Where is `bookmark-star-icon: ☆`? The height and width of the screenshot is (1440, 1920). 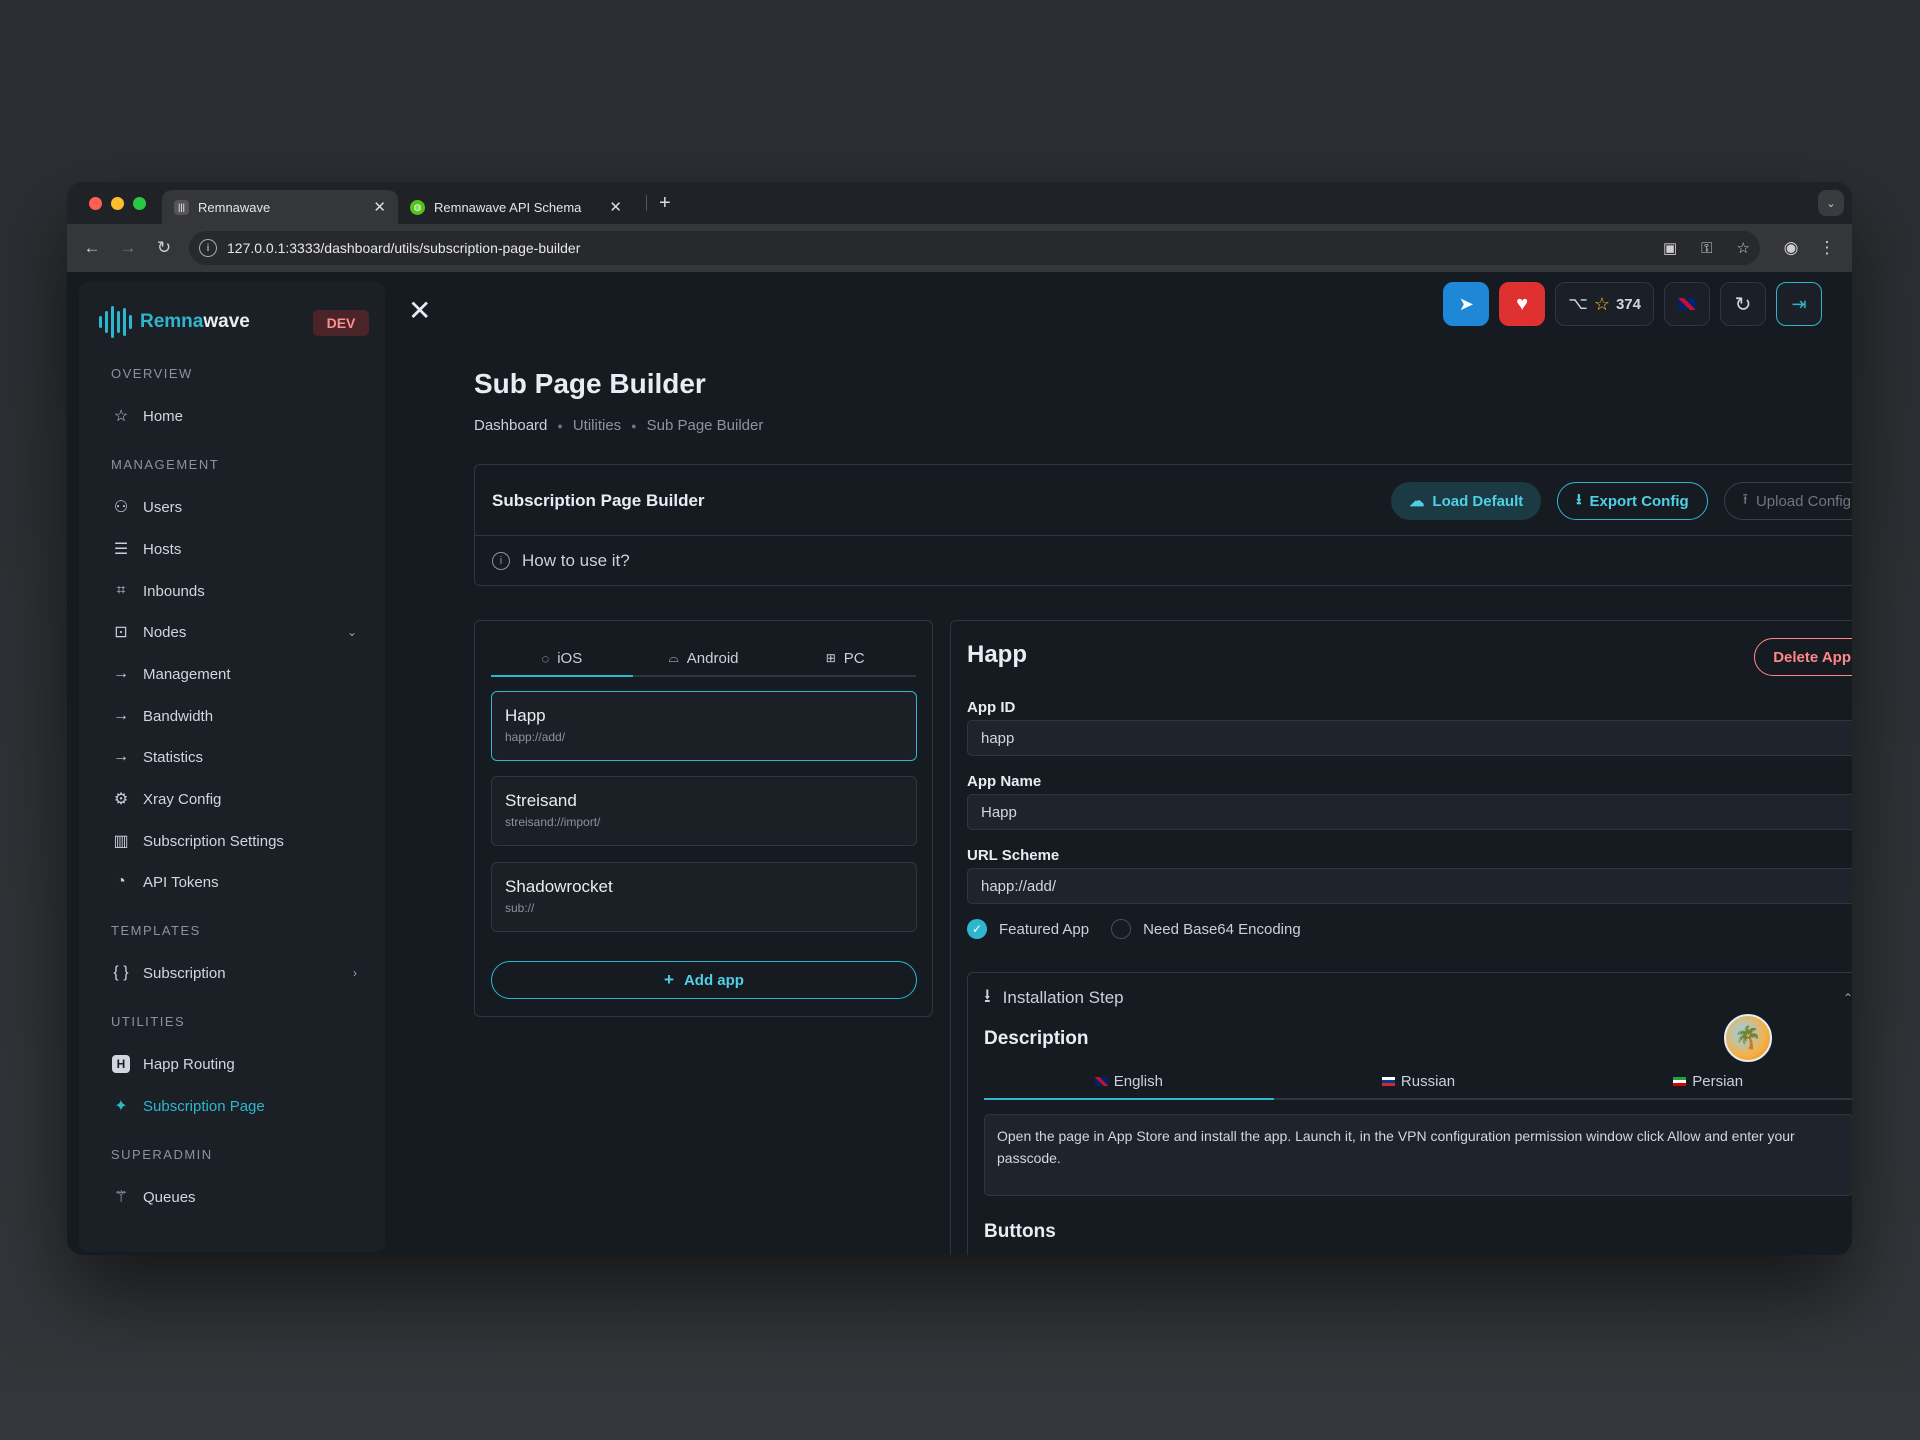 bookmark-star-icon: ☆ is located at coordinates (1743, 248).